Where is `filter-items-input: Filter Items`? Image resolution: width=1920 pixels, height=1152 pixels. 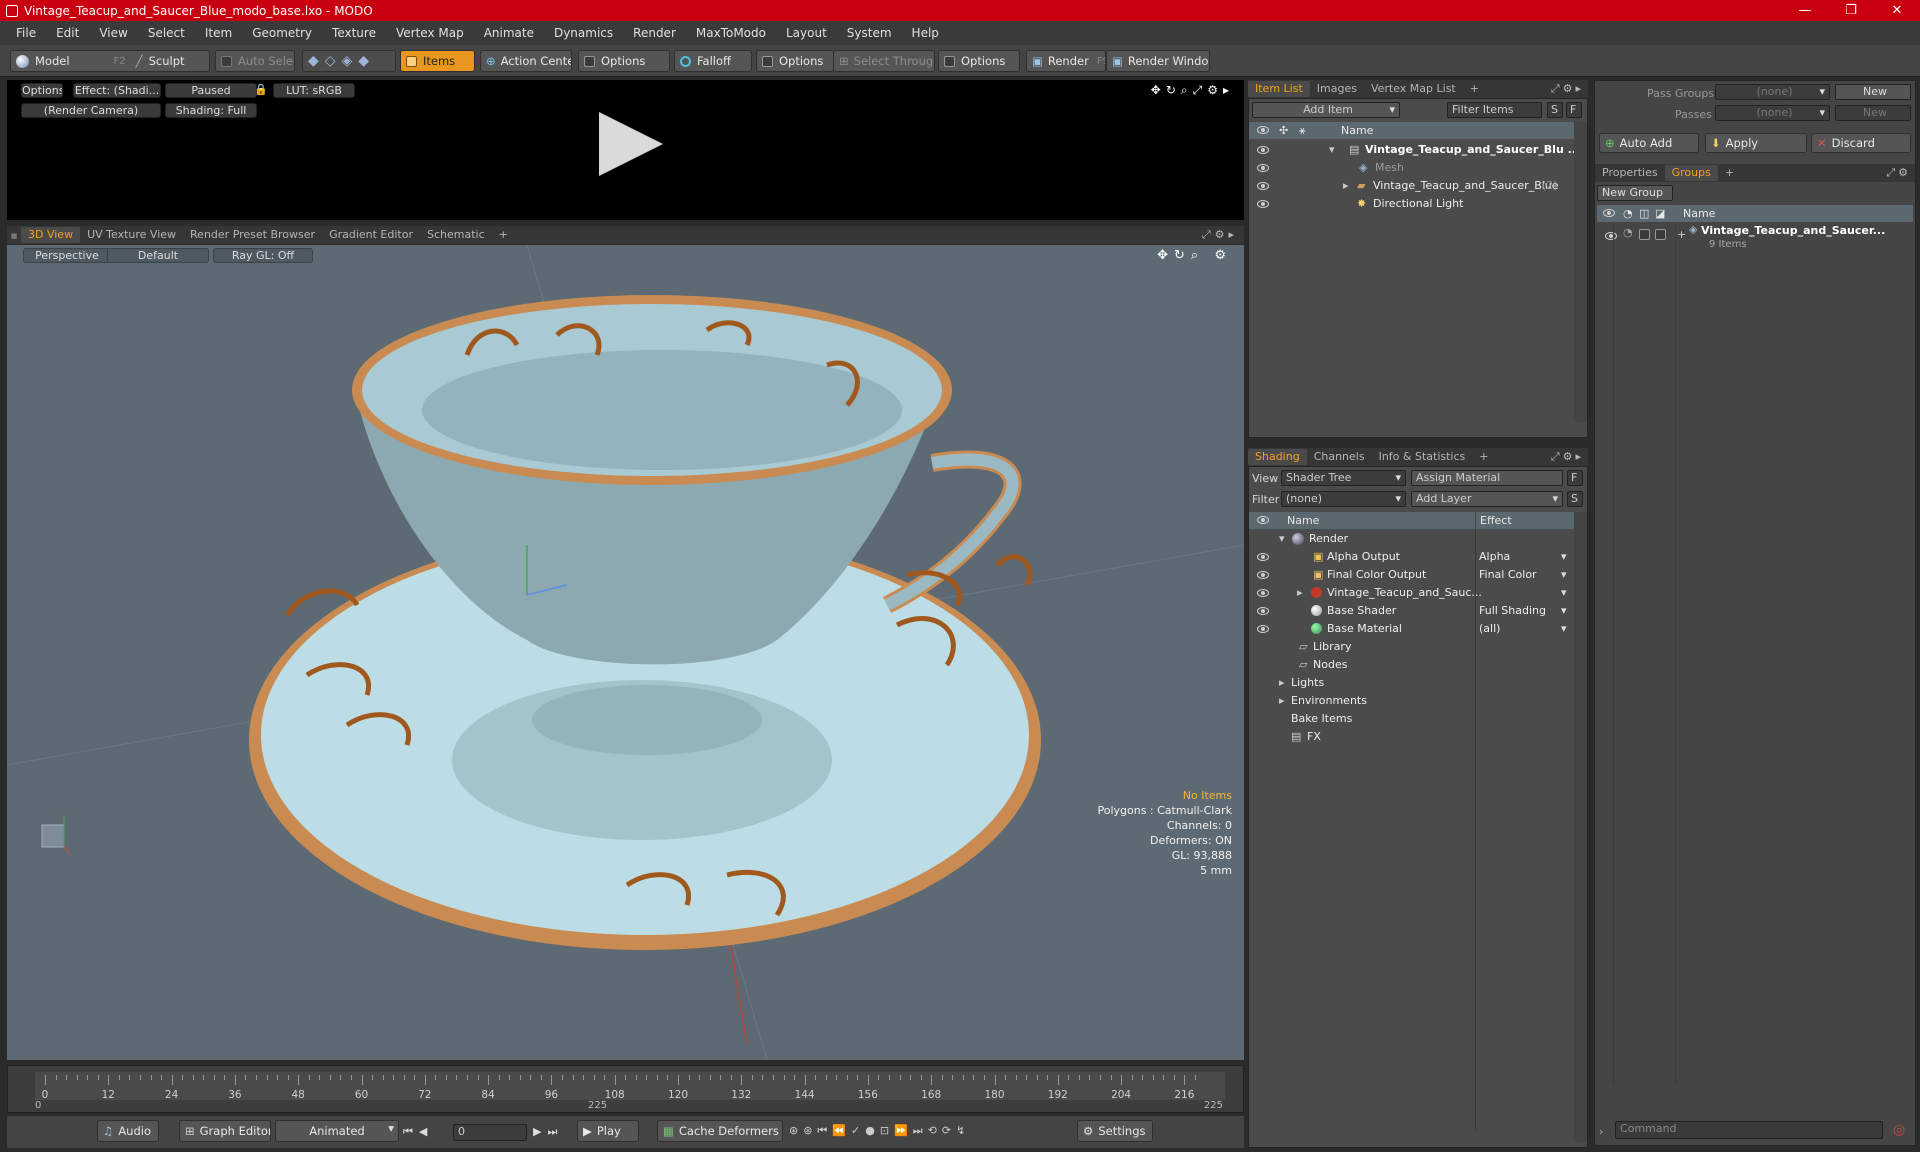 filter-items-input: Filter Items is located at coordinates (1494, 110).